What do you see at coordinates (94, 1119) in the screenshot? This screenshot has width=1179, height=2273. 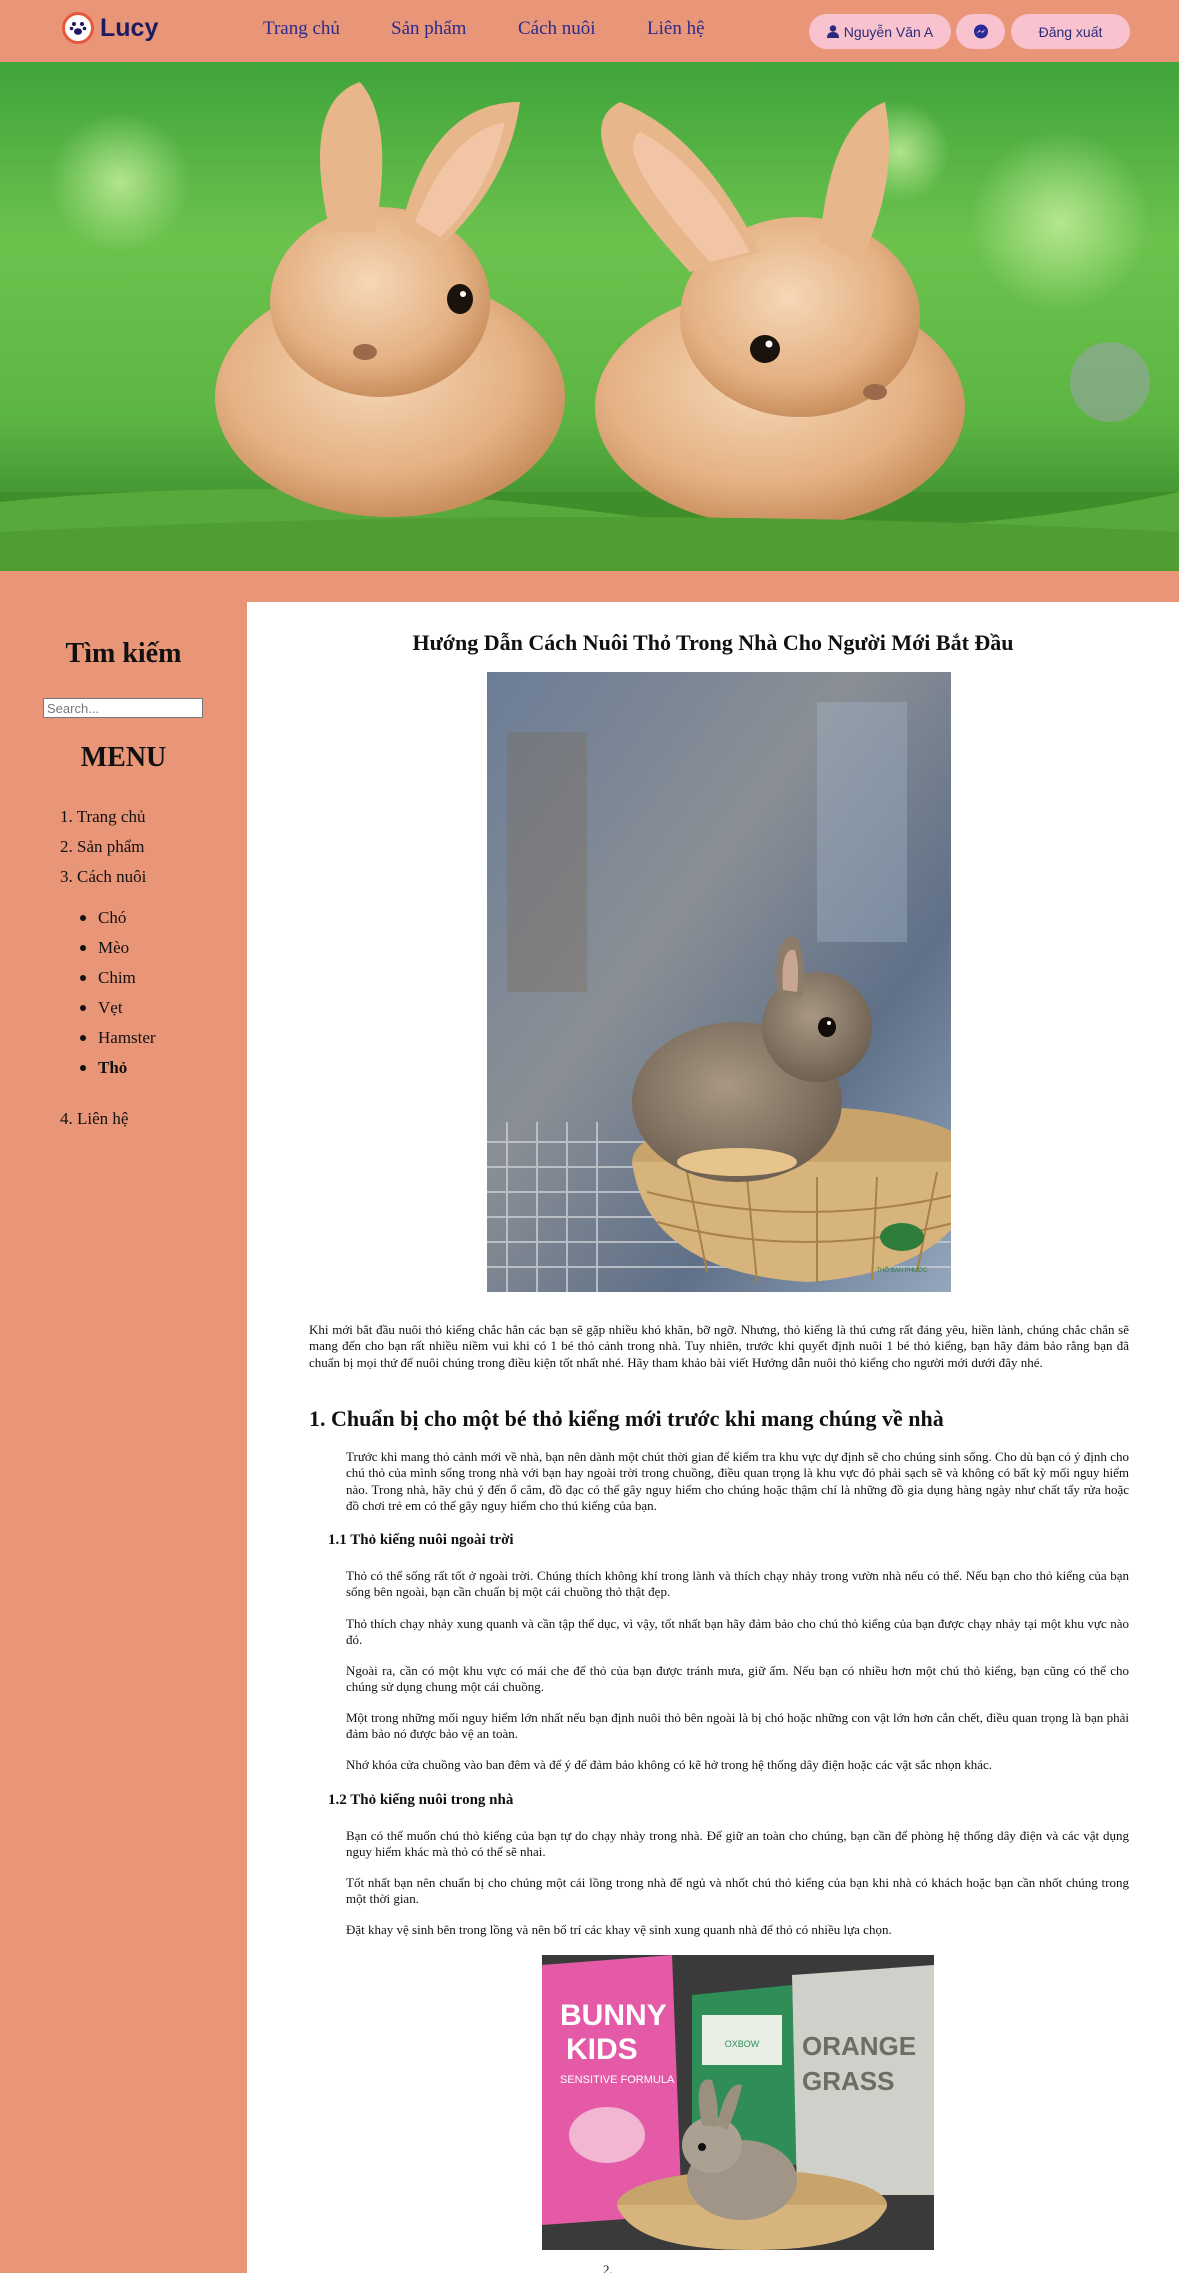 I see `sidebar-item-contact: 4. Liên hệ` at bounding box center [94, 1119].